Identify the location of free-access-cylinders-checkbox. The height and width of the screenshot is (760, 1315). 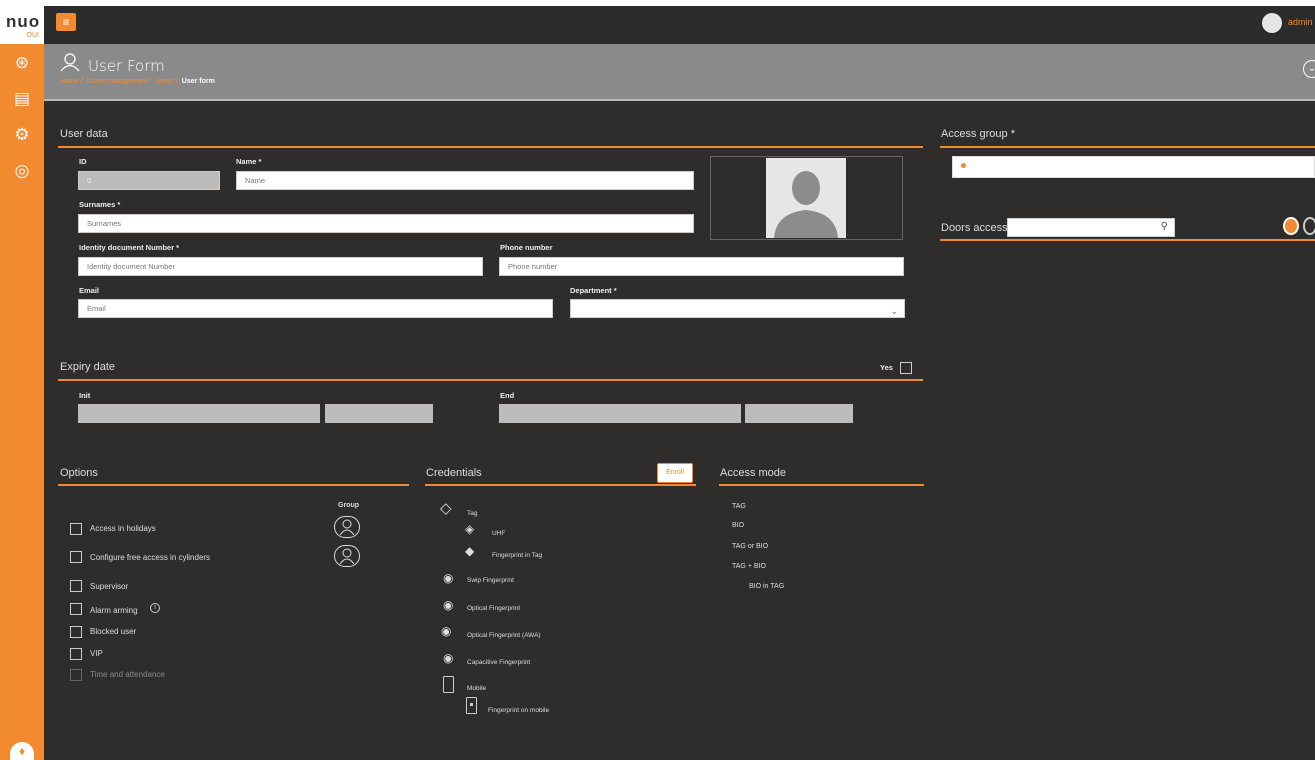
(76, 557).